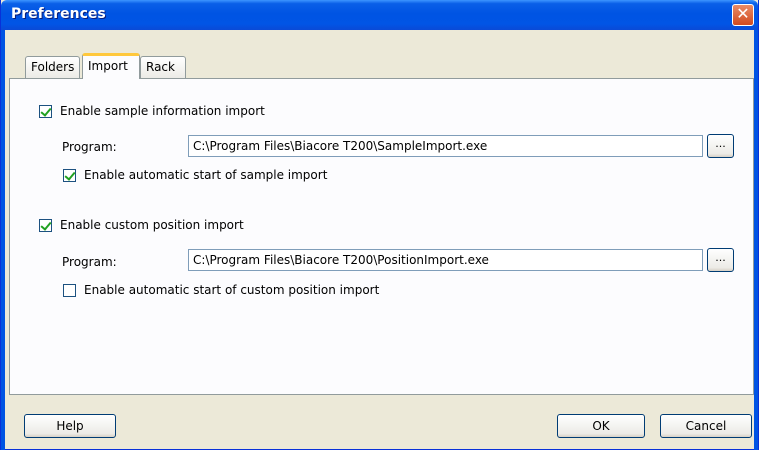 Image resolution: width=759 pixels, height=450 pixels. Describe the element at coordinates (89, 147) in the screenshot. I see `sample-program-label: Program:` at that location.